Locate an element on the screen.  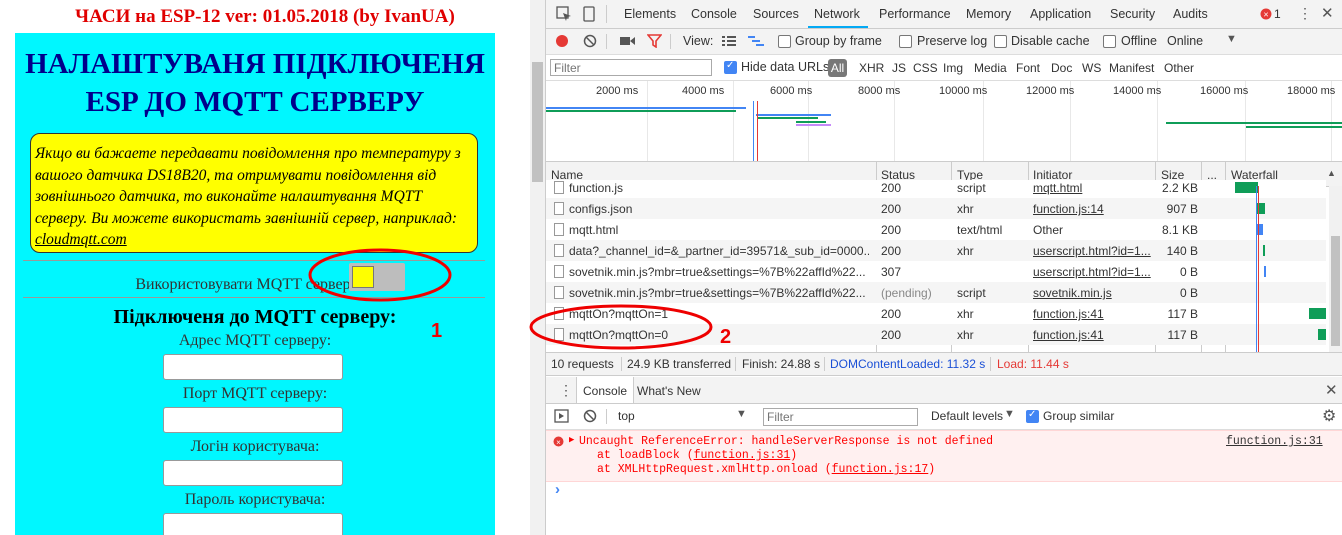
filter-css-button: CSS is located at coordinates (925, 68).